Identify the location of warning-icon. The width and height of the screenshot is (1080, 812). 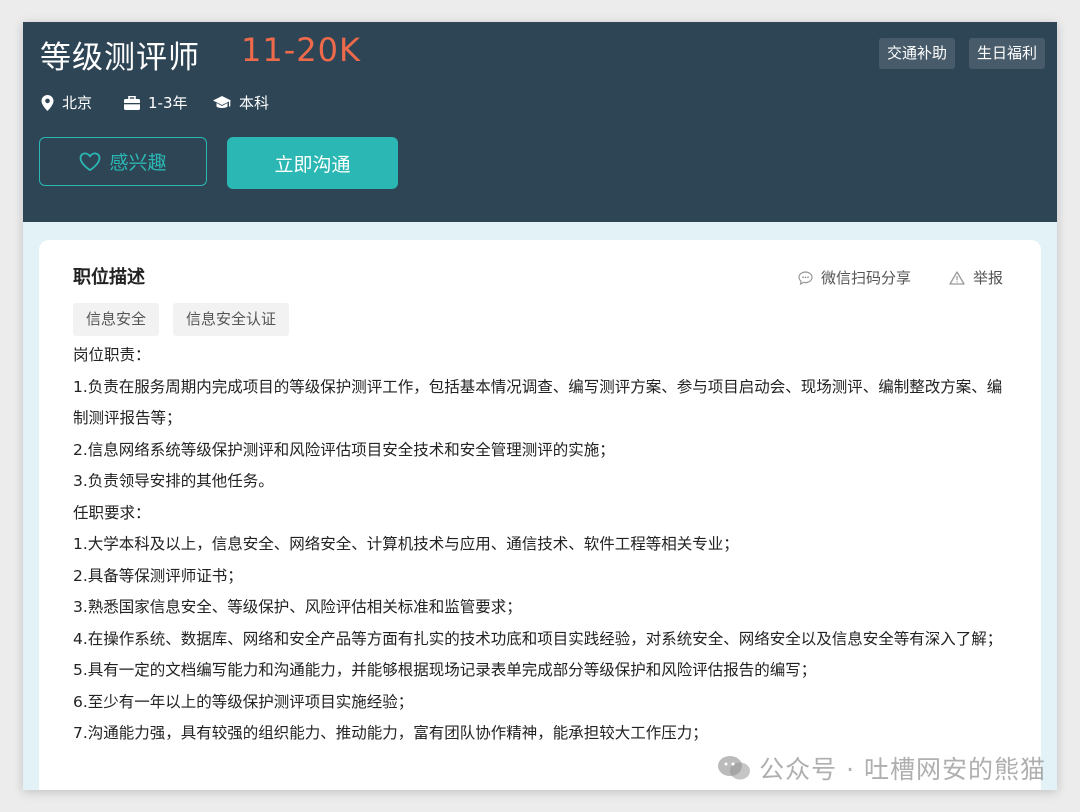
(957, 277).